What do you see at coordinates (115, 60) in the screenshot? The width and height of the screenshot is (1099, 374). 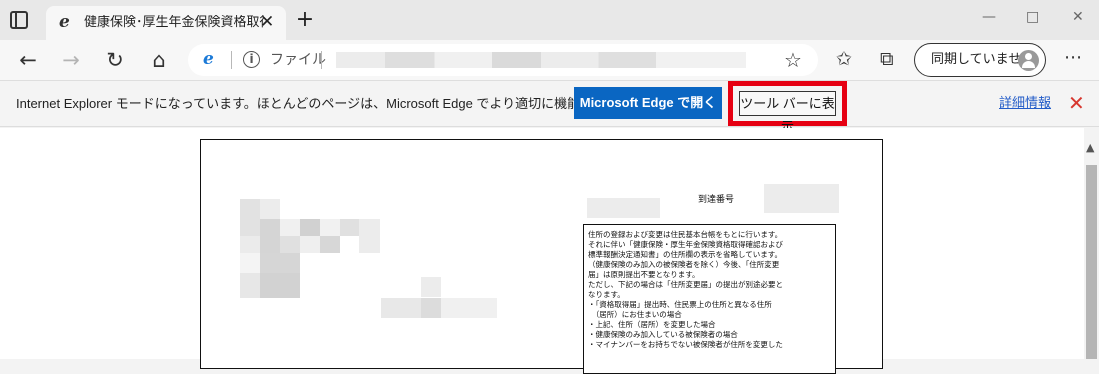 I see `refresh-icon: ↻` at bounding box center [115, 60].